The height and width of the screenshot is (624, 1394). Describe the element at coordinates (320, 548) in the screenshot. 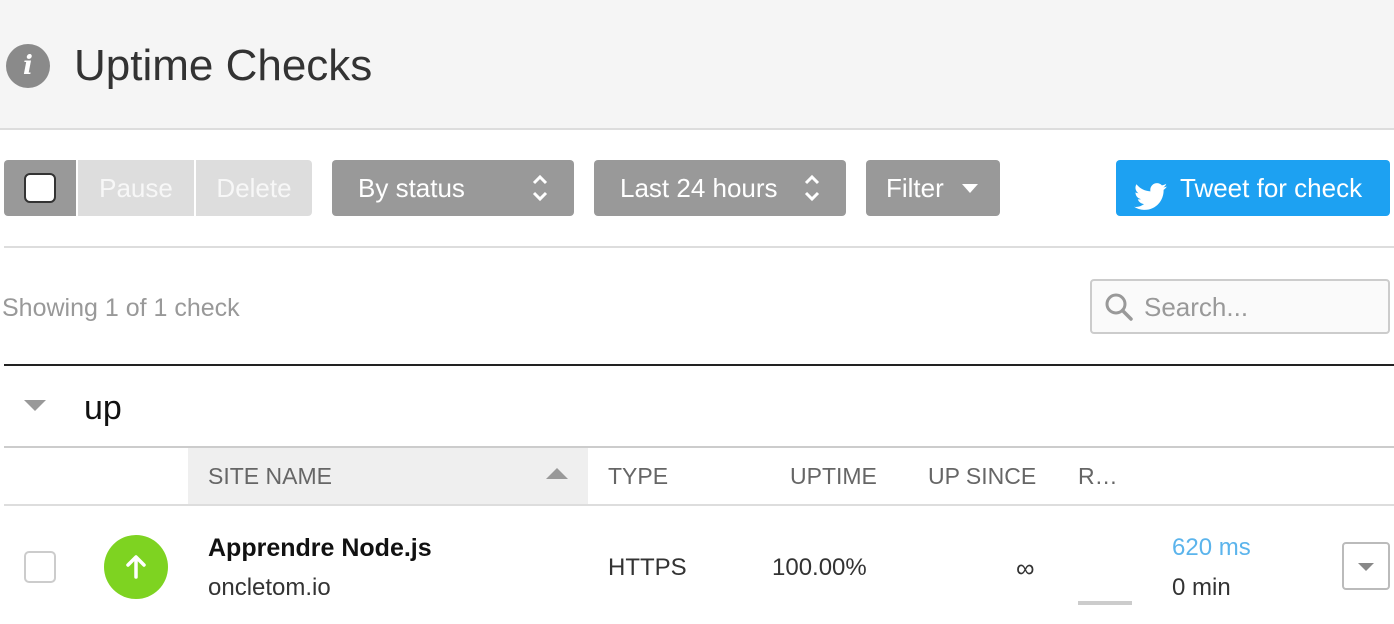

I see `site-name-link: Apprendre Node.js` at that location.